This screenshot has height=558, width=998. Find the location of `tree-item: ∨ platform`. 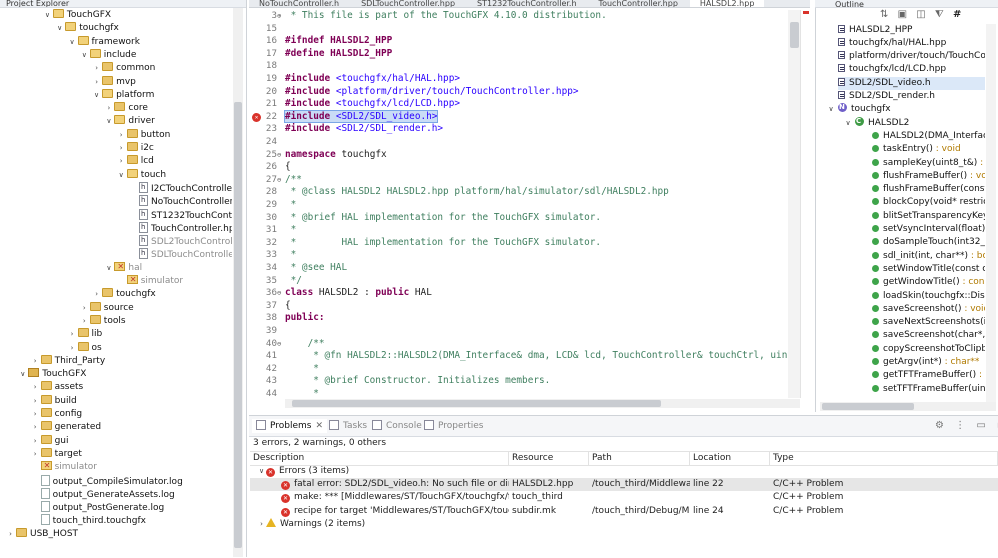

tree-item: ∨ platform is located at coordinates (123, 95).